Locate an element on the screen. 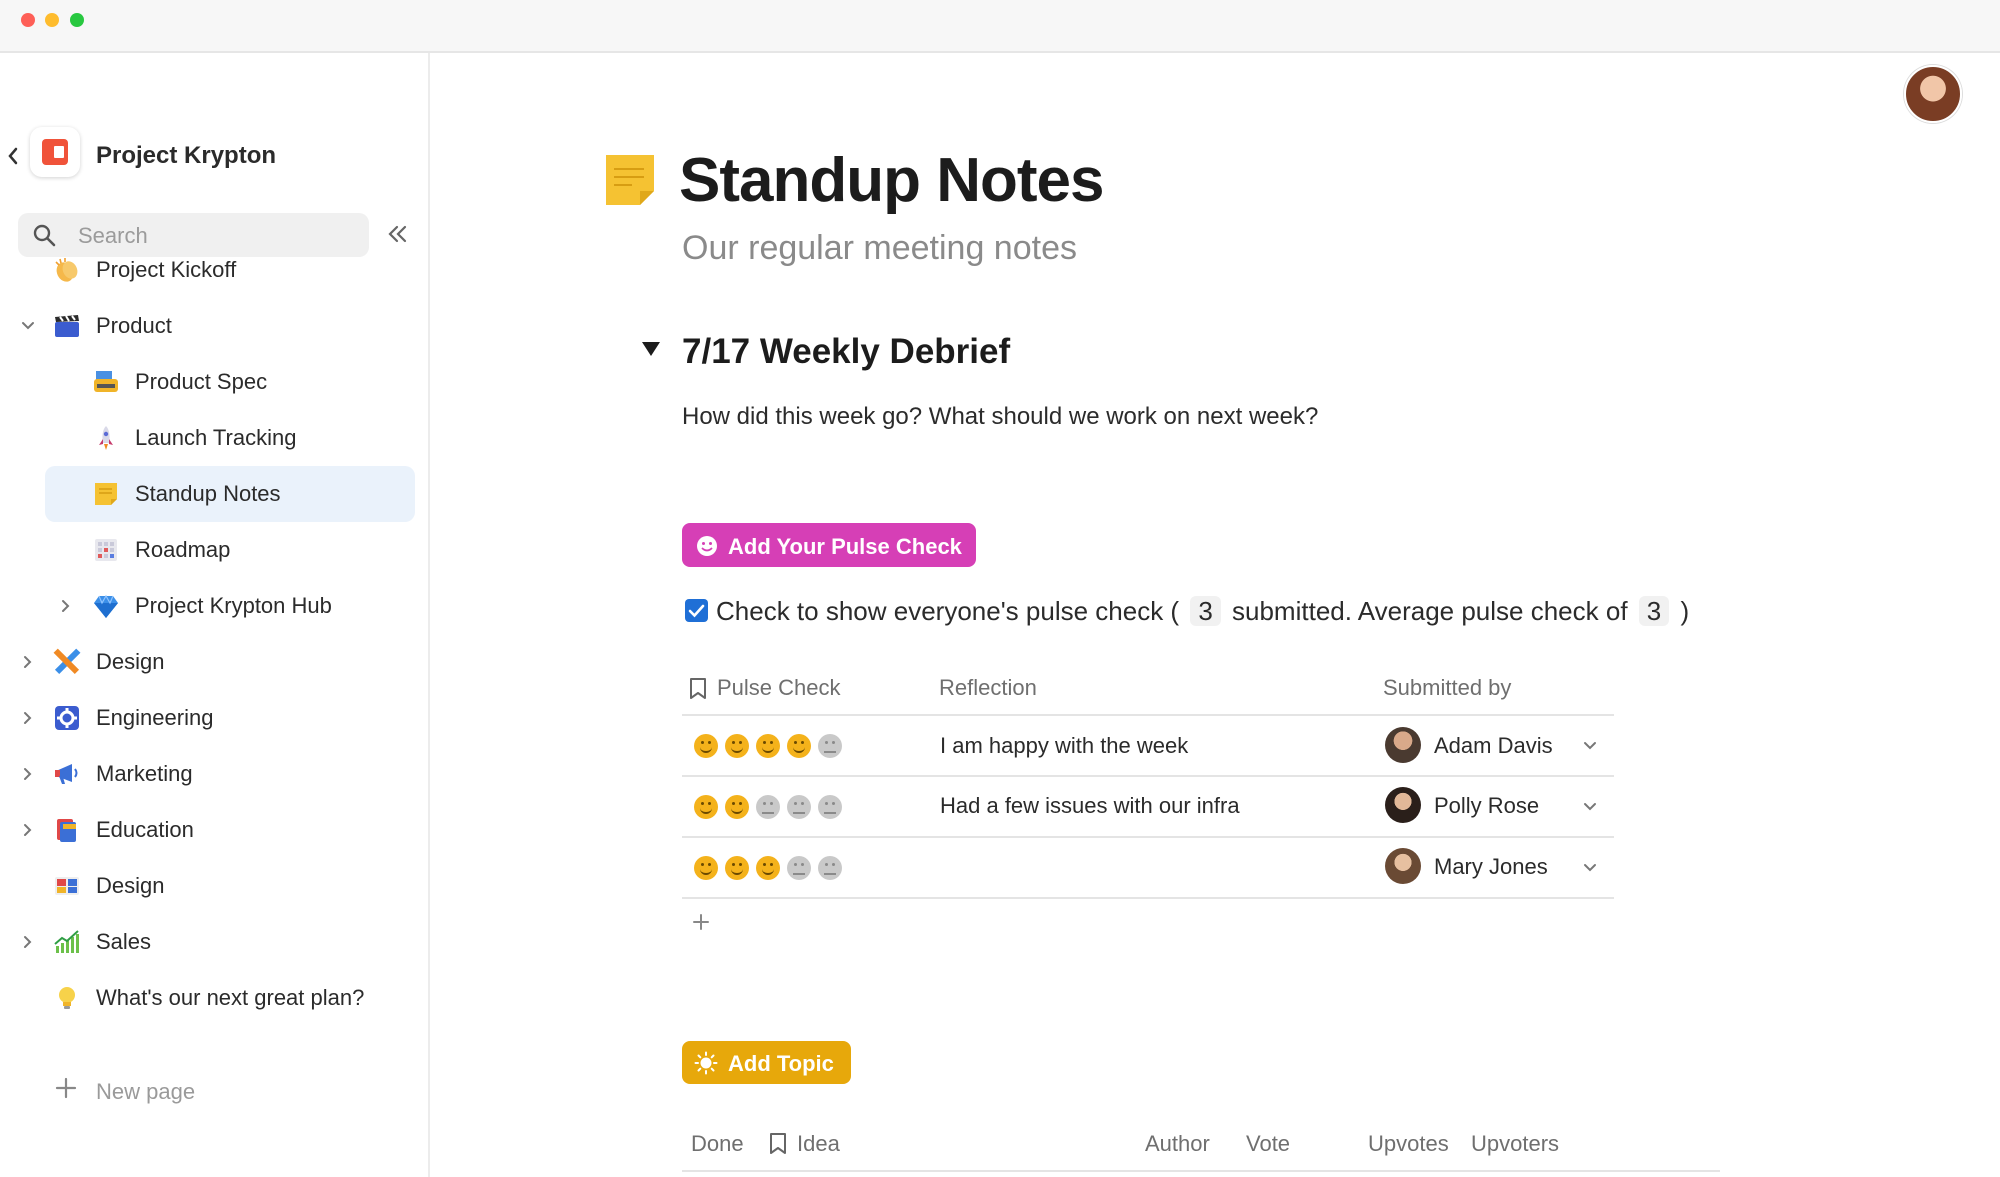 This screenshot has width=2000, height=1177. grid-calendar-icon is located at coordinates (106, 550).